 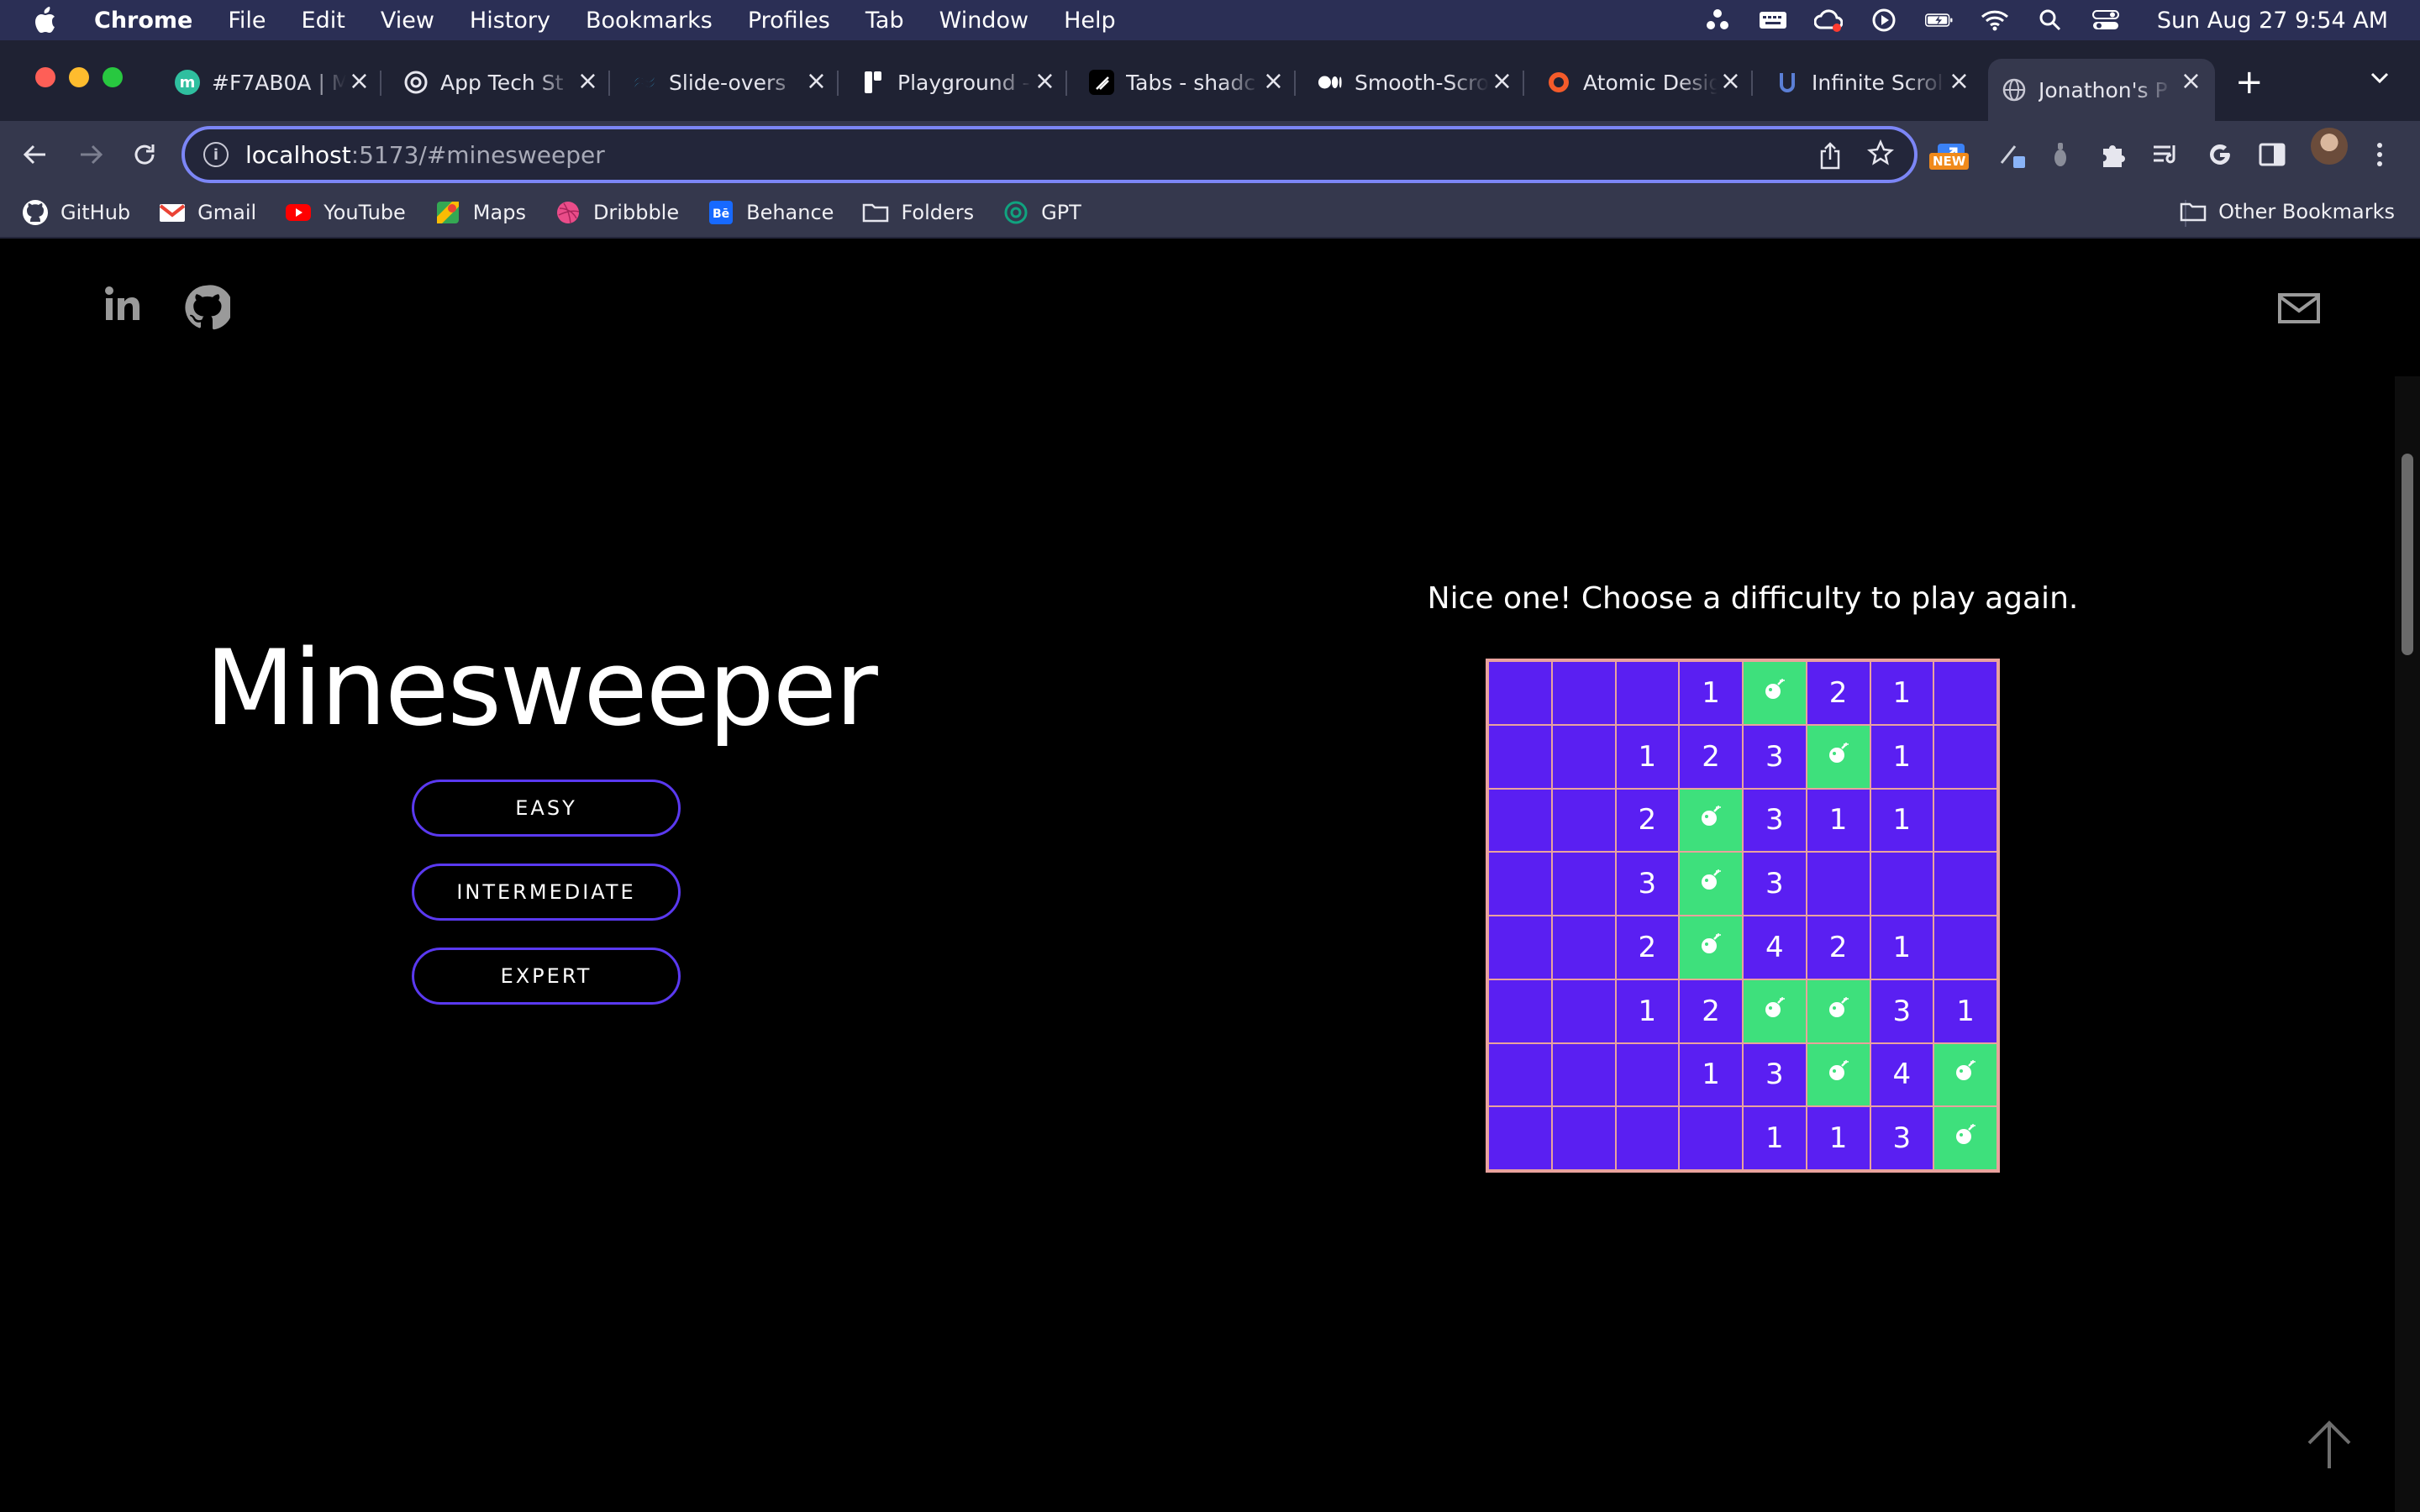 What do you see at coordinates (345, 212) in the screenshot?
I see `bookmark-youtube: YouTube` at bounding box center [345, 212].